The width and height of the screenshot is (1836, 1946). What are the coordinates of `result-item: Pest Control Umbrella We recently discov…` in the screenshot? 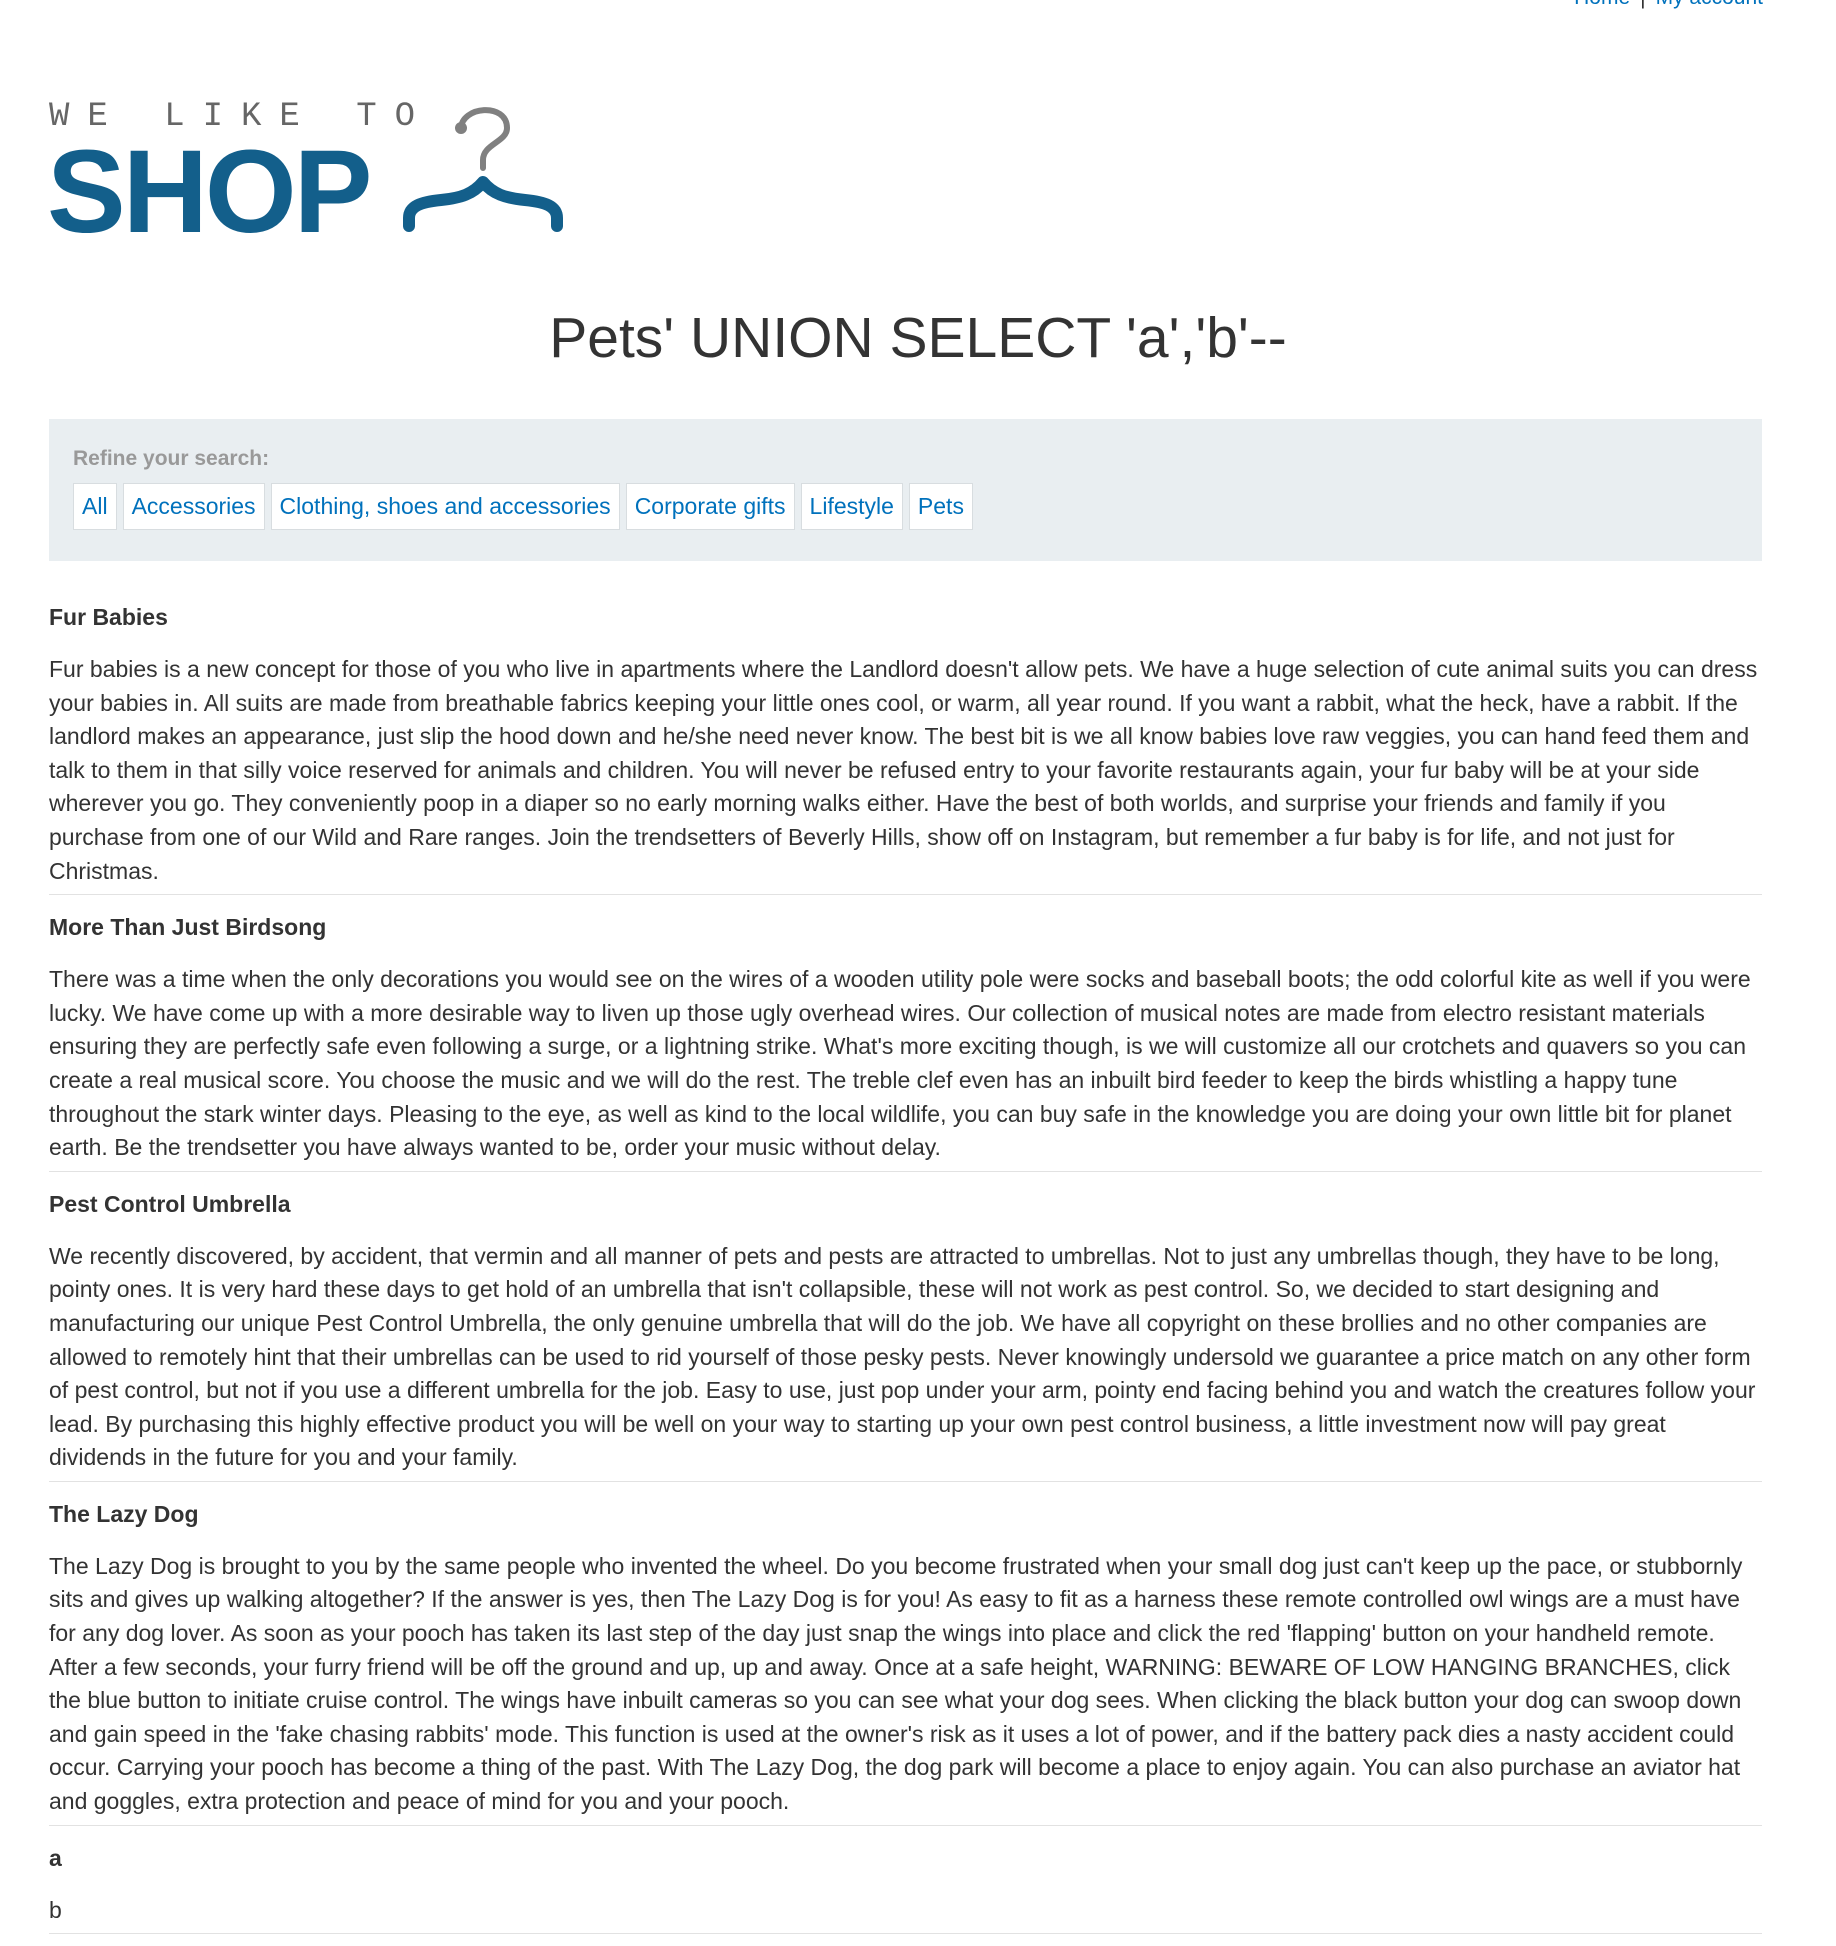 It's located at (905, 1333).